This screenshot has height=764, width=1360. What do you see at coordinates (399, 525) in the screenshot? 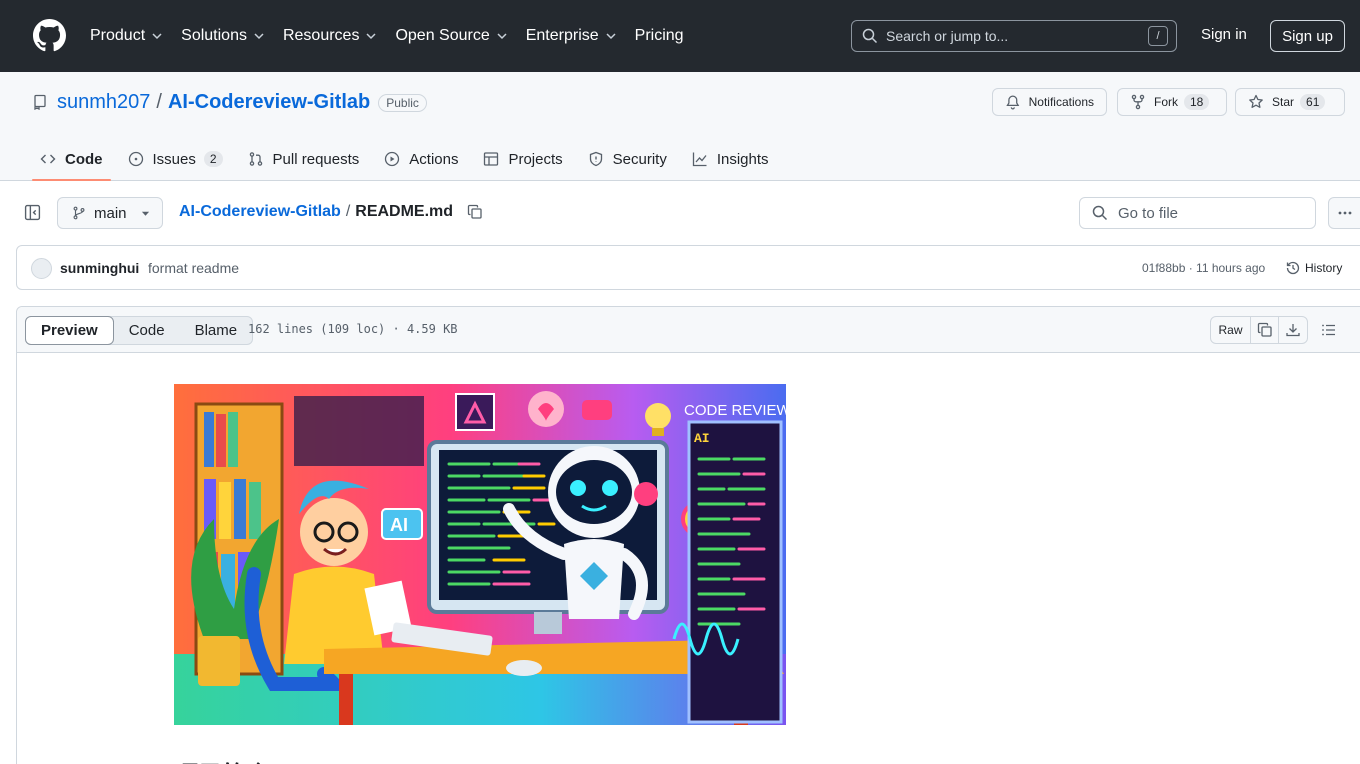
I see `hero-ai-badge-text: AI` at bounding box center [399, 525].